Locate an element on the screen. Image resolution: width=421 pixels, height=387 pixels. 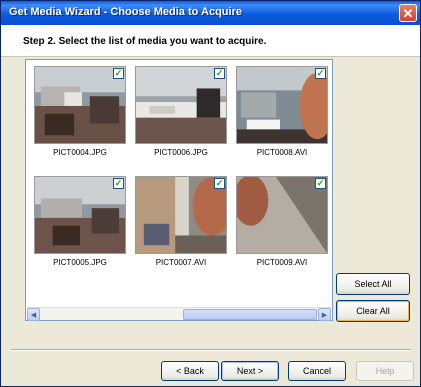
media-filename: PICT0007.AVI is located at coordinates (181, 262).